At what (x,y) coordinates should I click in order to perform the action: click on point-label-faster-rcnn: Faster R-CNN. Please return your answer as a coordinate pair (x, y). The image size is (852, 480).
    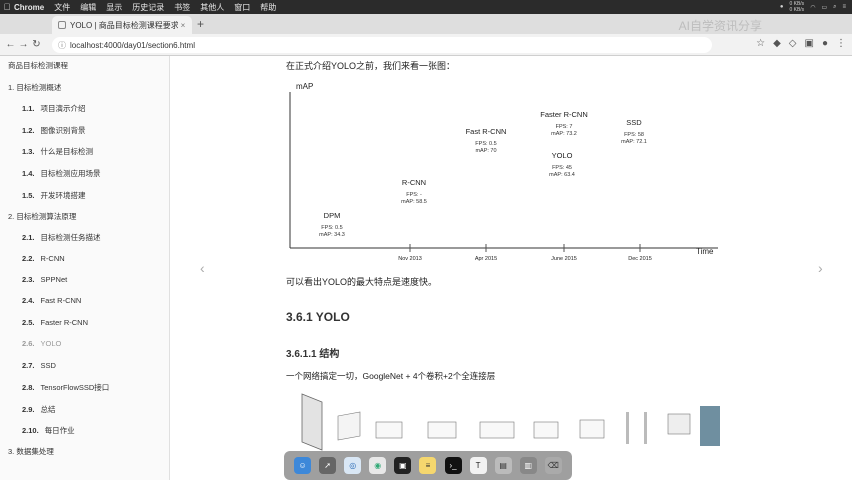
    Looking at the image, I should click on (564, 114).